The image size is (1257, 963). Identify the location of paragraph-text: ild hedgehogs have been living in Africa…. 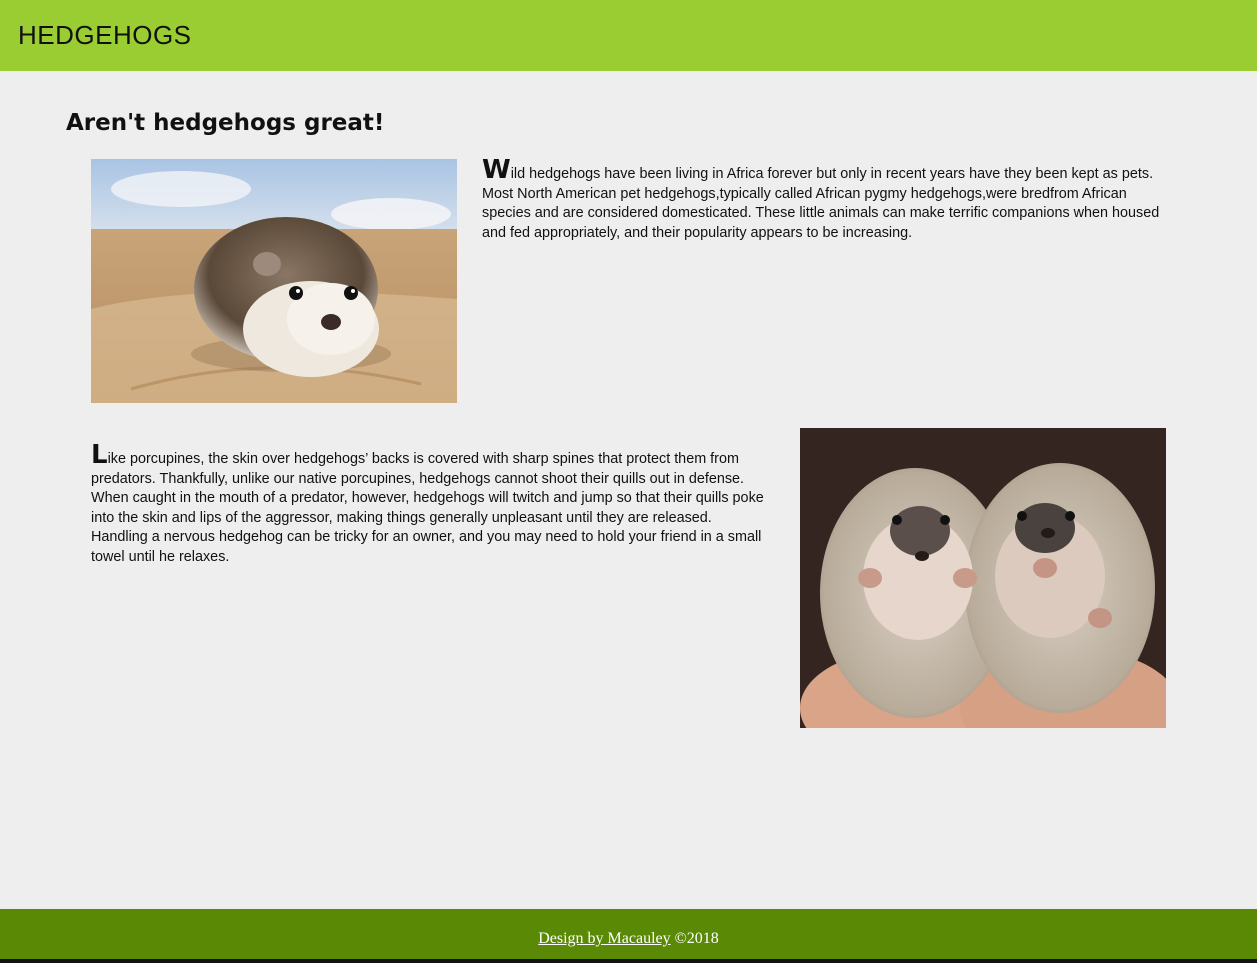
(821, 203).